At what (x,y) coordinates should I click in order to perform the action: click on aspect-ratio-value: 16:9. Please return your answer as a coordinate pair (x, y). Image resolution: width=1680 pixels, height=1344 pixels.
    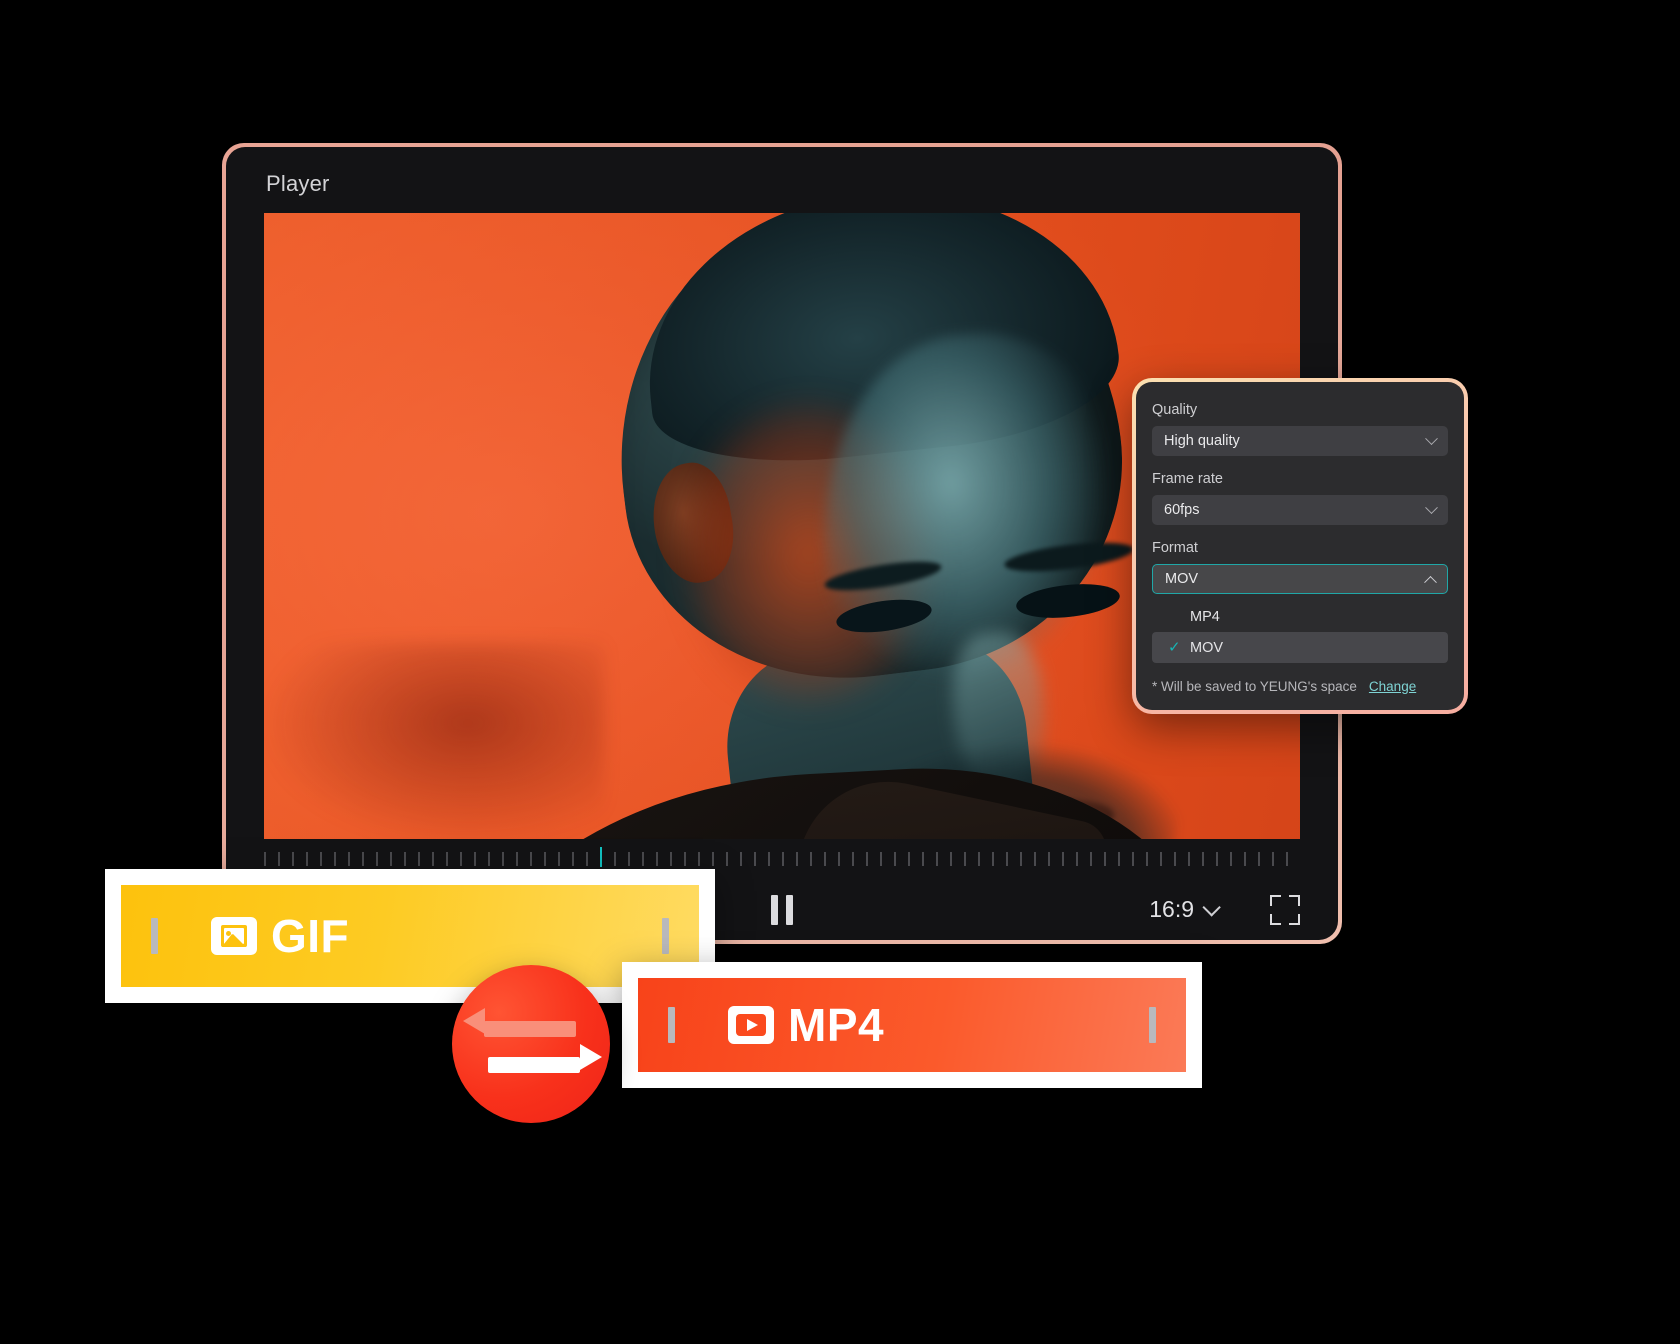
    Looking at the image, I should click on (1171, 909).